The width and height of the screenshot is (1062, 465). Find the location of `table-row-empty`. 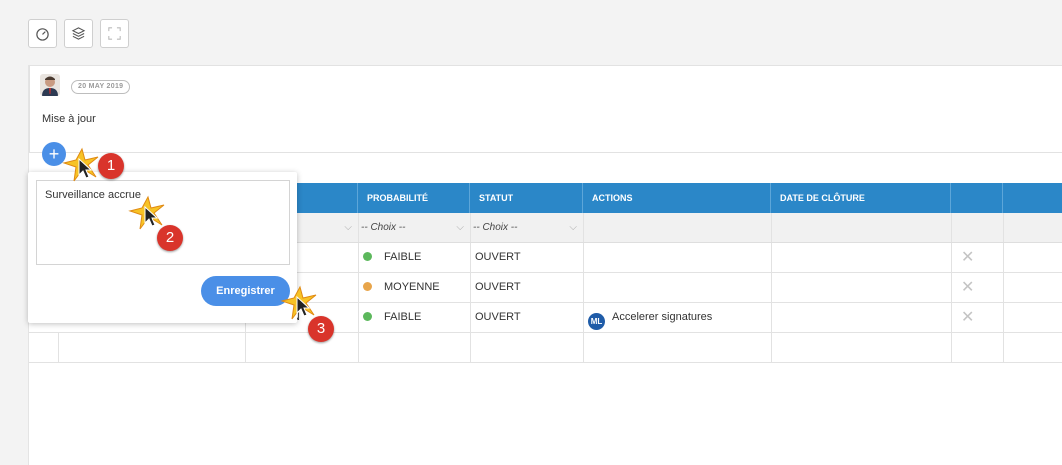

table-row-empty is located at coordinates (545, 348).